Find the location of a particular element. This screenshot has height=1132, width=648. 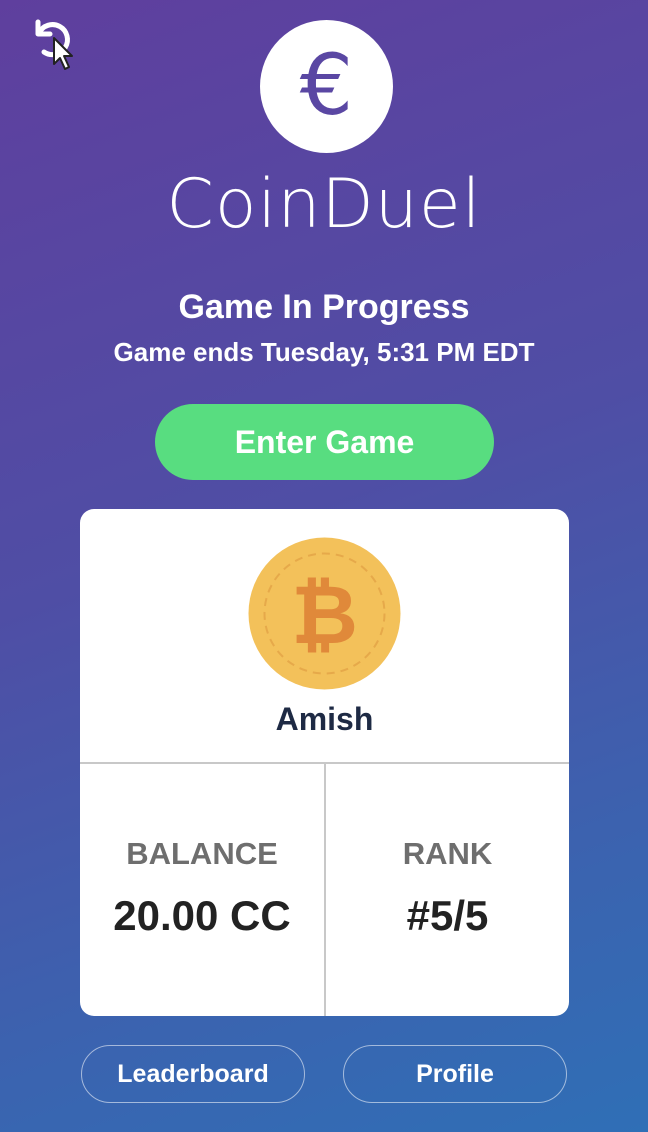

rank-value: #5/5 is located at coordinates (447, 915).